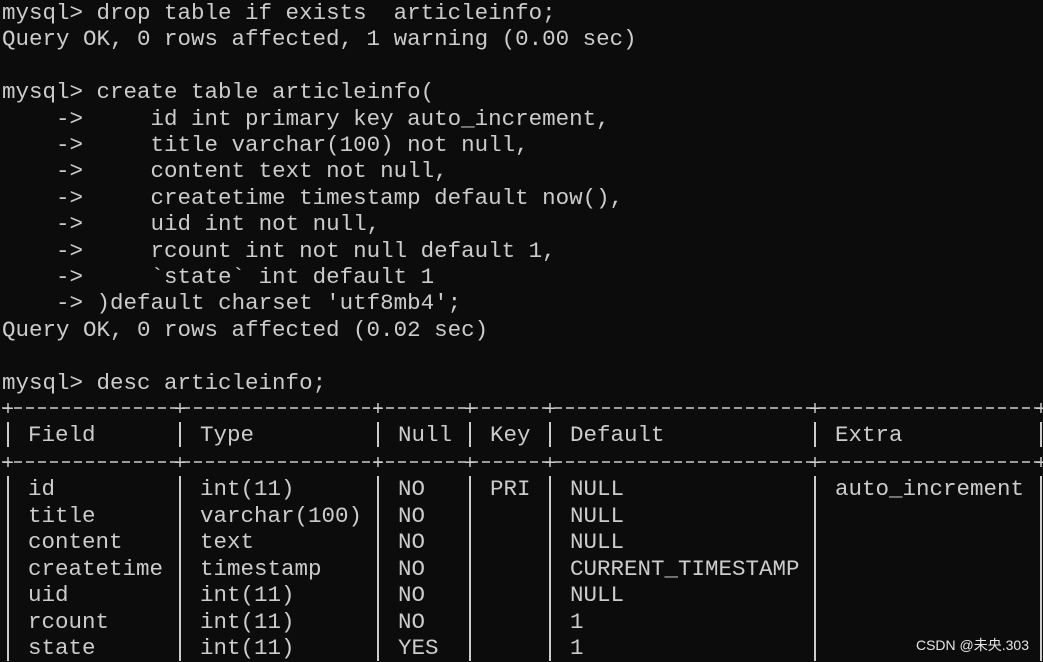 The height and width of the screenshot is (662, 1043). Describe the element at coordinates (62, 648) in the screenshot. I see `table-cell: state` at that location.